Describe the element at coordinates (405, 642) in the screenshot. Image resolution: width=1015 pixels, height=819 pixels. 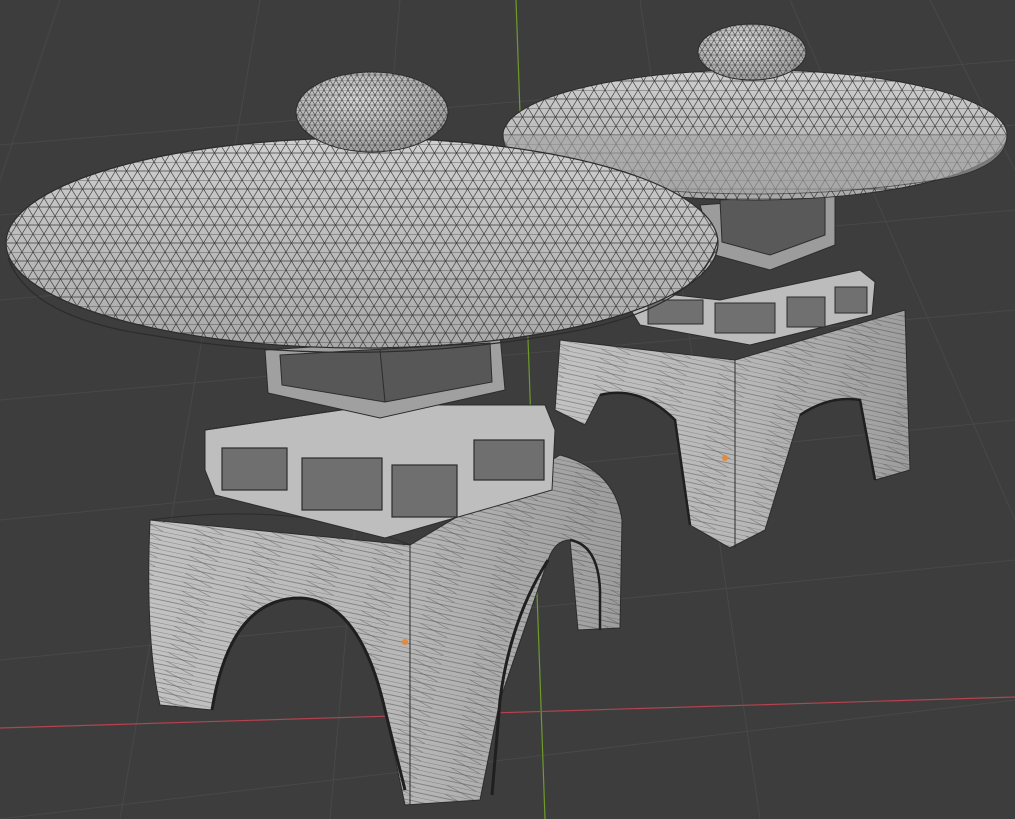
I see `front-lantern-origin` at that location.